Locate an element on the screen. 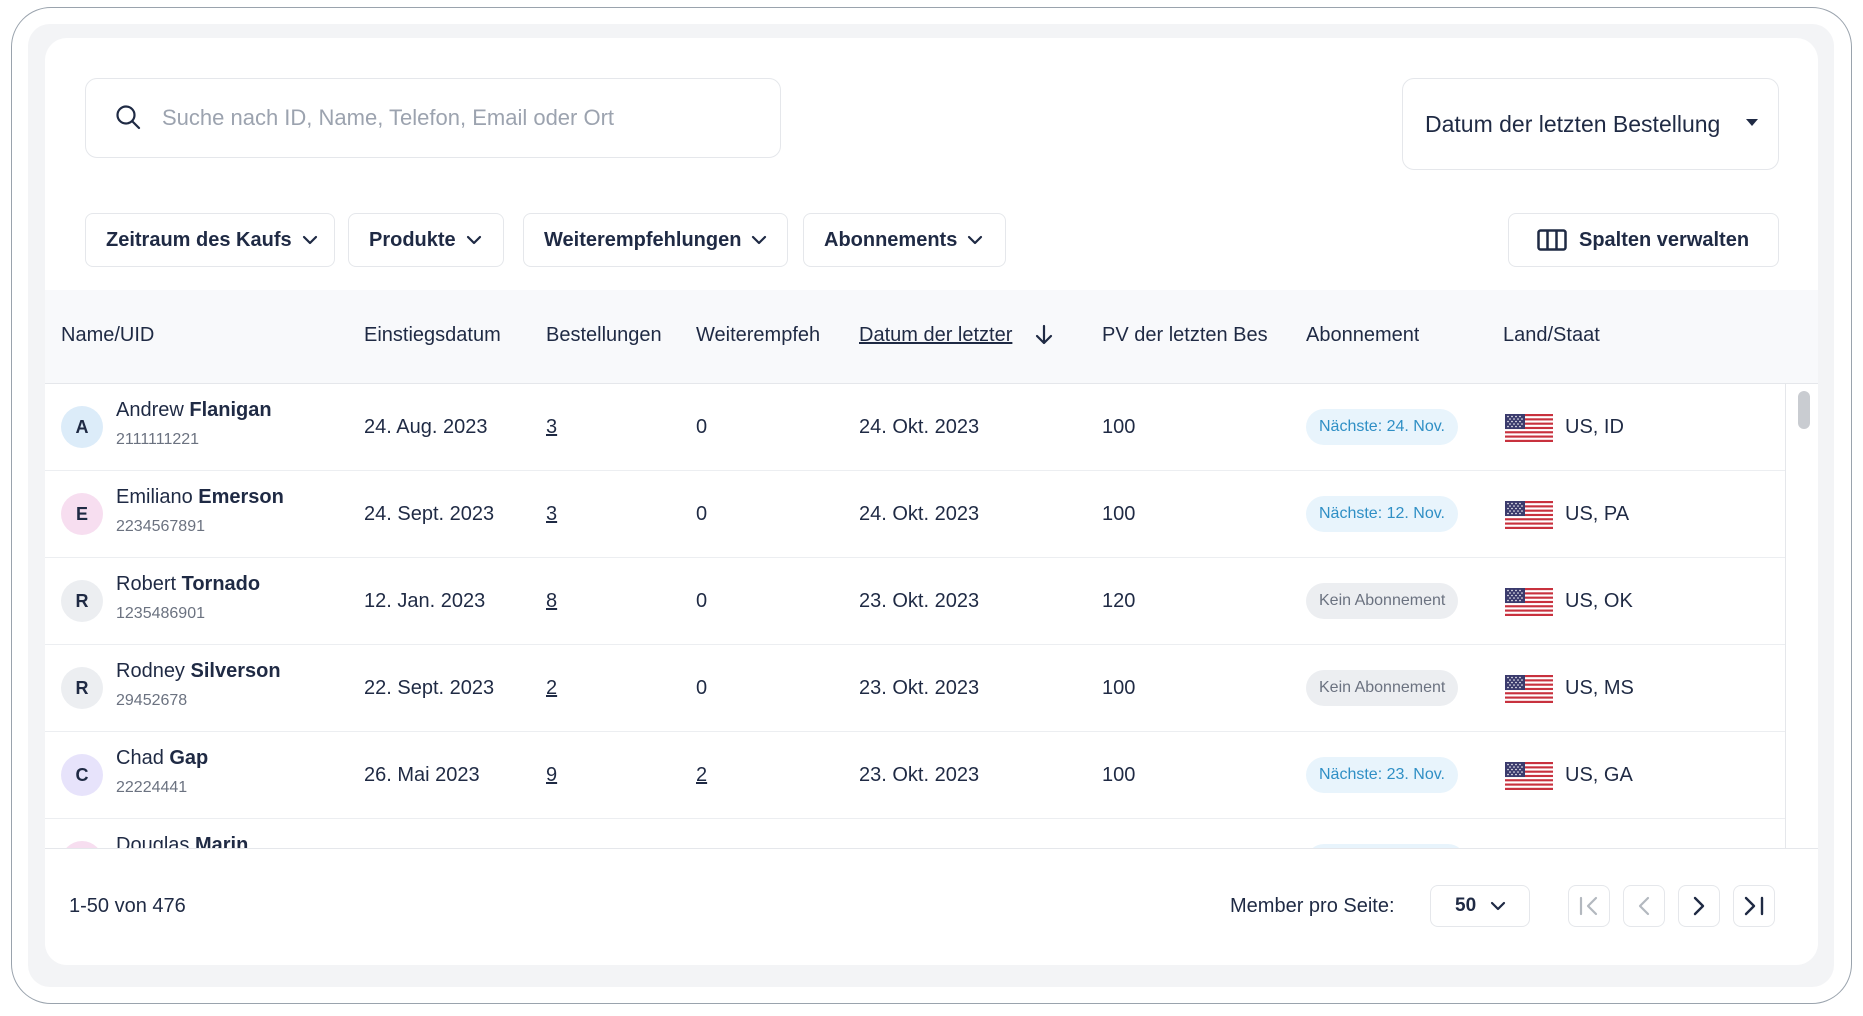 This screenshot has width=1863, height=1016. filter-zeitraum-label: Zeitraum des Kaufs is located at coordinates (199, 239).